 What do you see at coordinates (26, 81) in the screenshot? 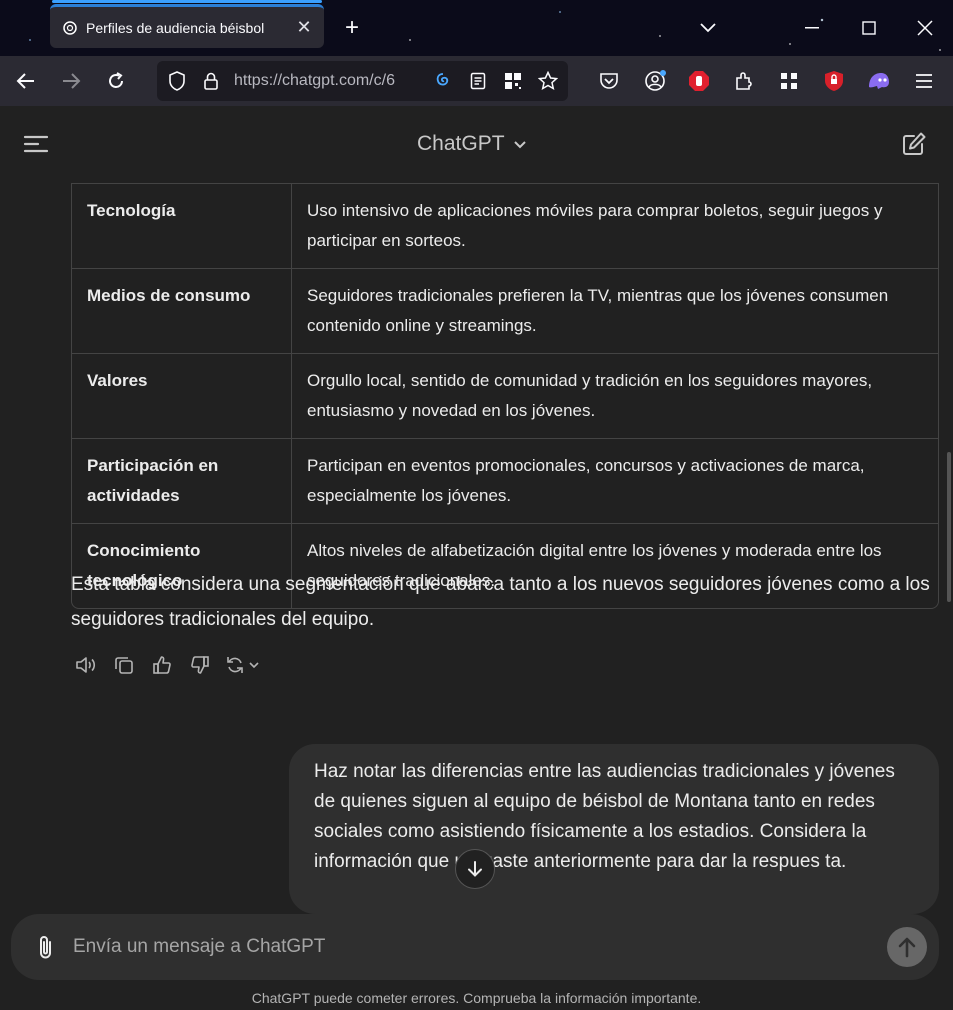
I see `back-icon` at bounding box center [26, 81].